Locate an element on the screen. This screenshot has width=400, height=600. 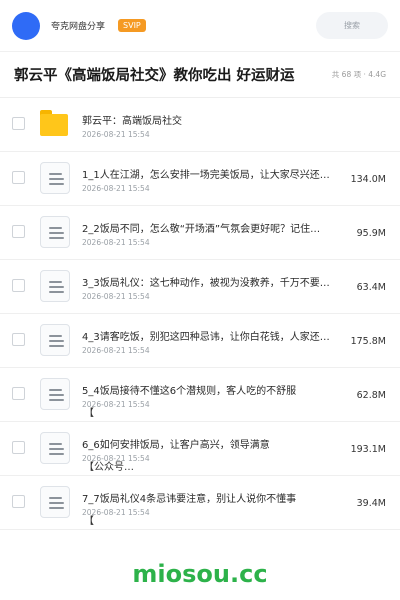
search-input: 搜索 is located at coordinates (352, 25).